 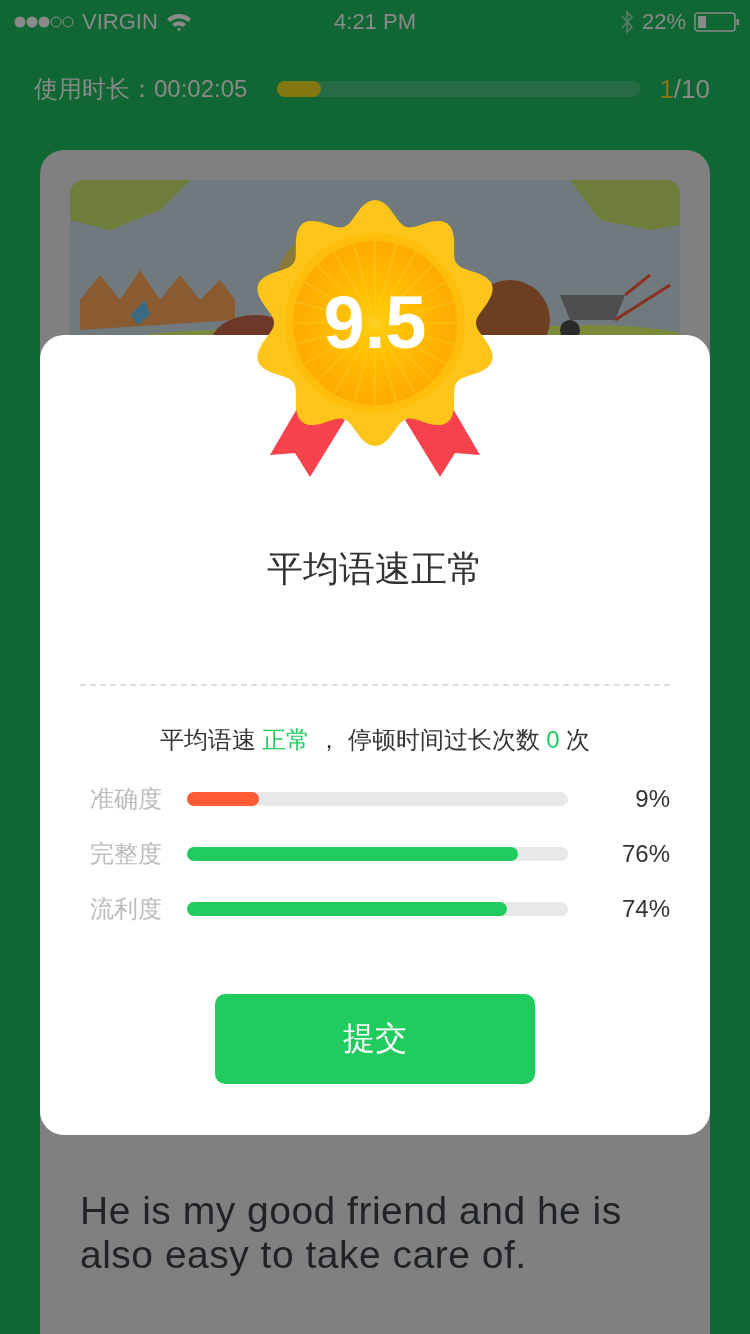 What do you see at coordinates (351, 1233) in the screenshot?
I see `sentence-text: He is my good friend and he is also easy to take care of.` at bounding box center [351, 1233].